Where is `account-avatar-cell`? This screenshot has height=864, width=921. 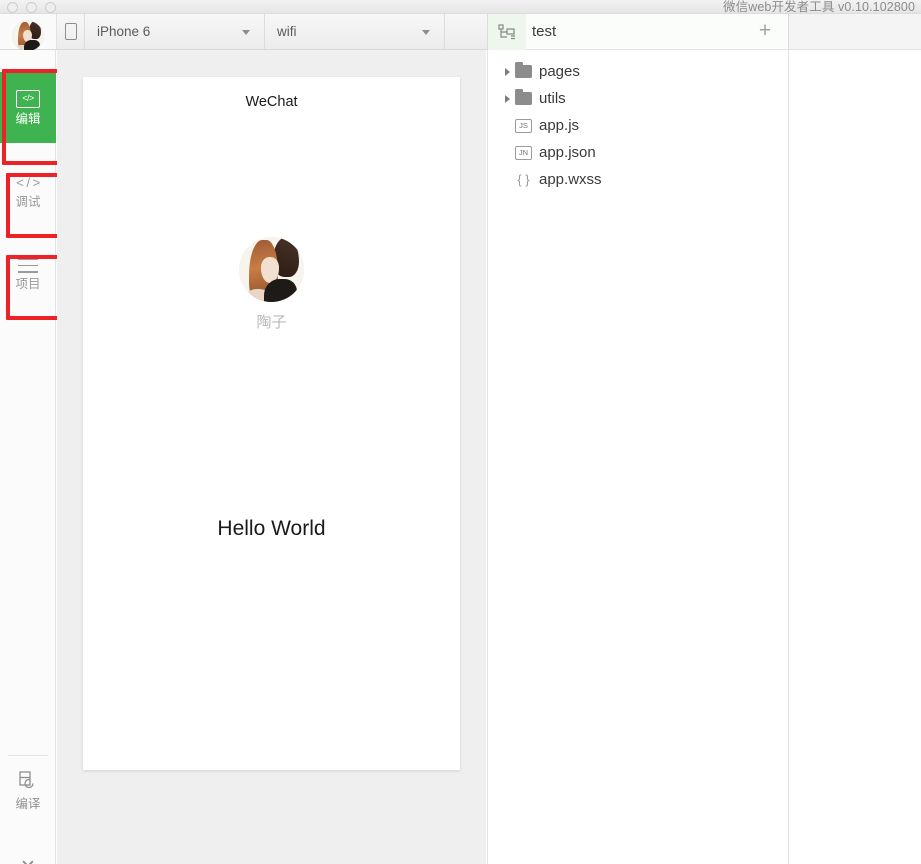
account-avatar-cell is located at coordinates (28, 32).